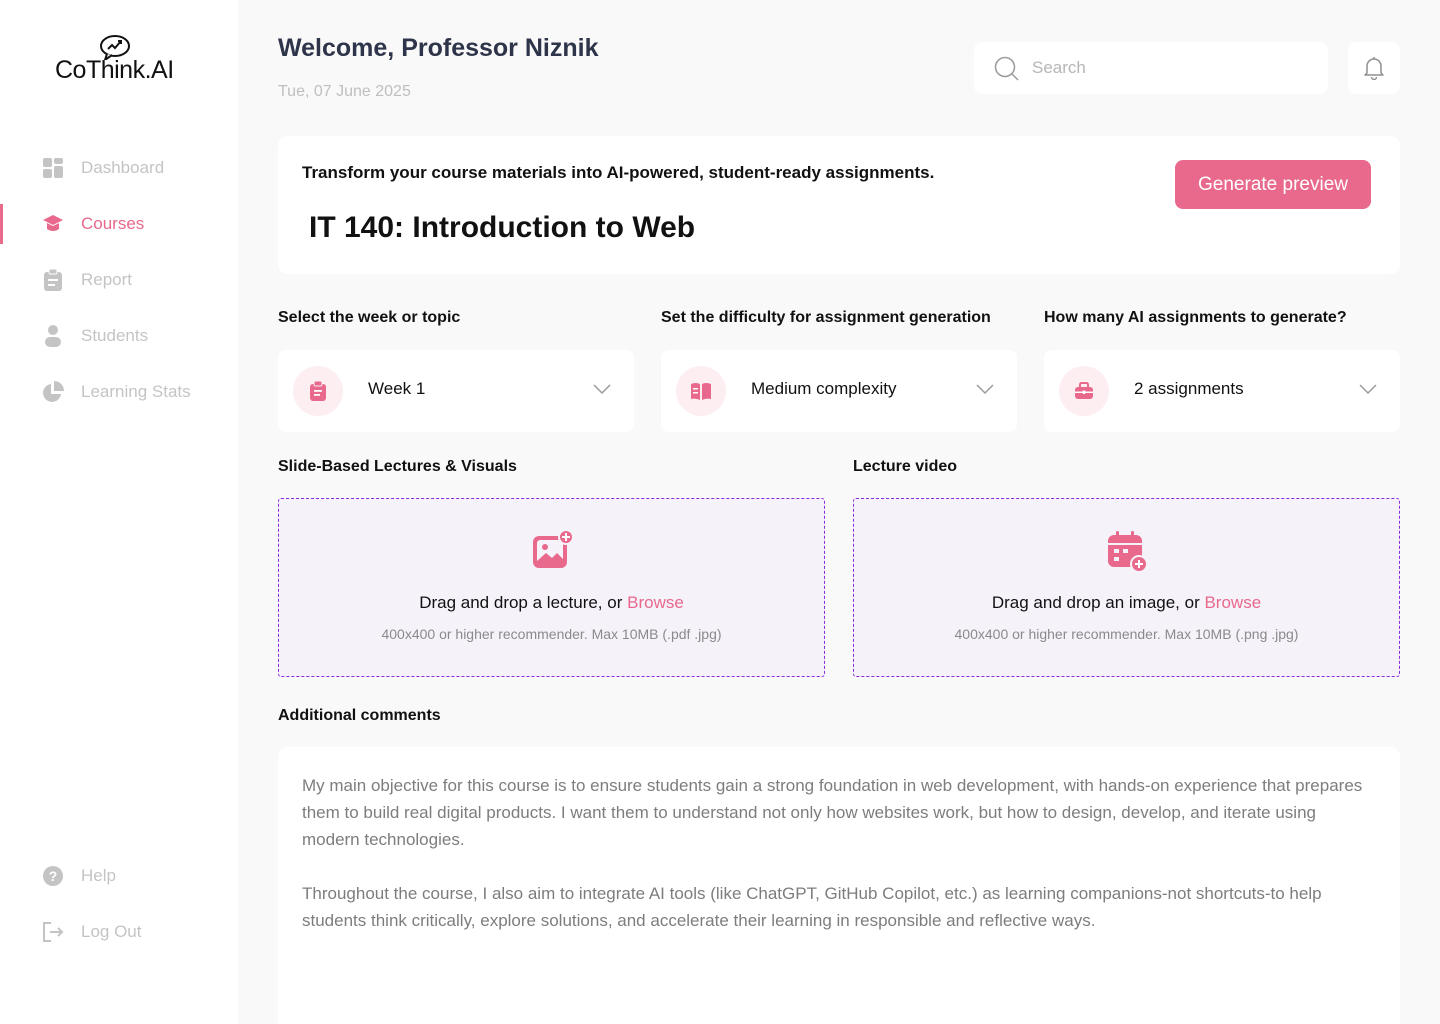 The height and width of the screenshot is (1024, 1440). I want to click on current-date: Tue, 07 June 2025, so click(344, 91).